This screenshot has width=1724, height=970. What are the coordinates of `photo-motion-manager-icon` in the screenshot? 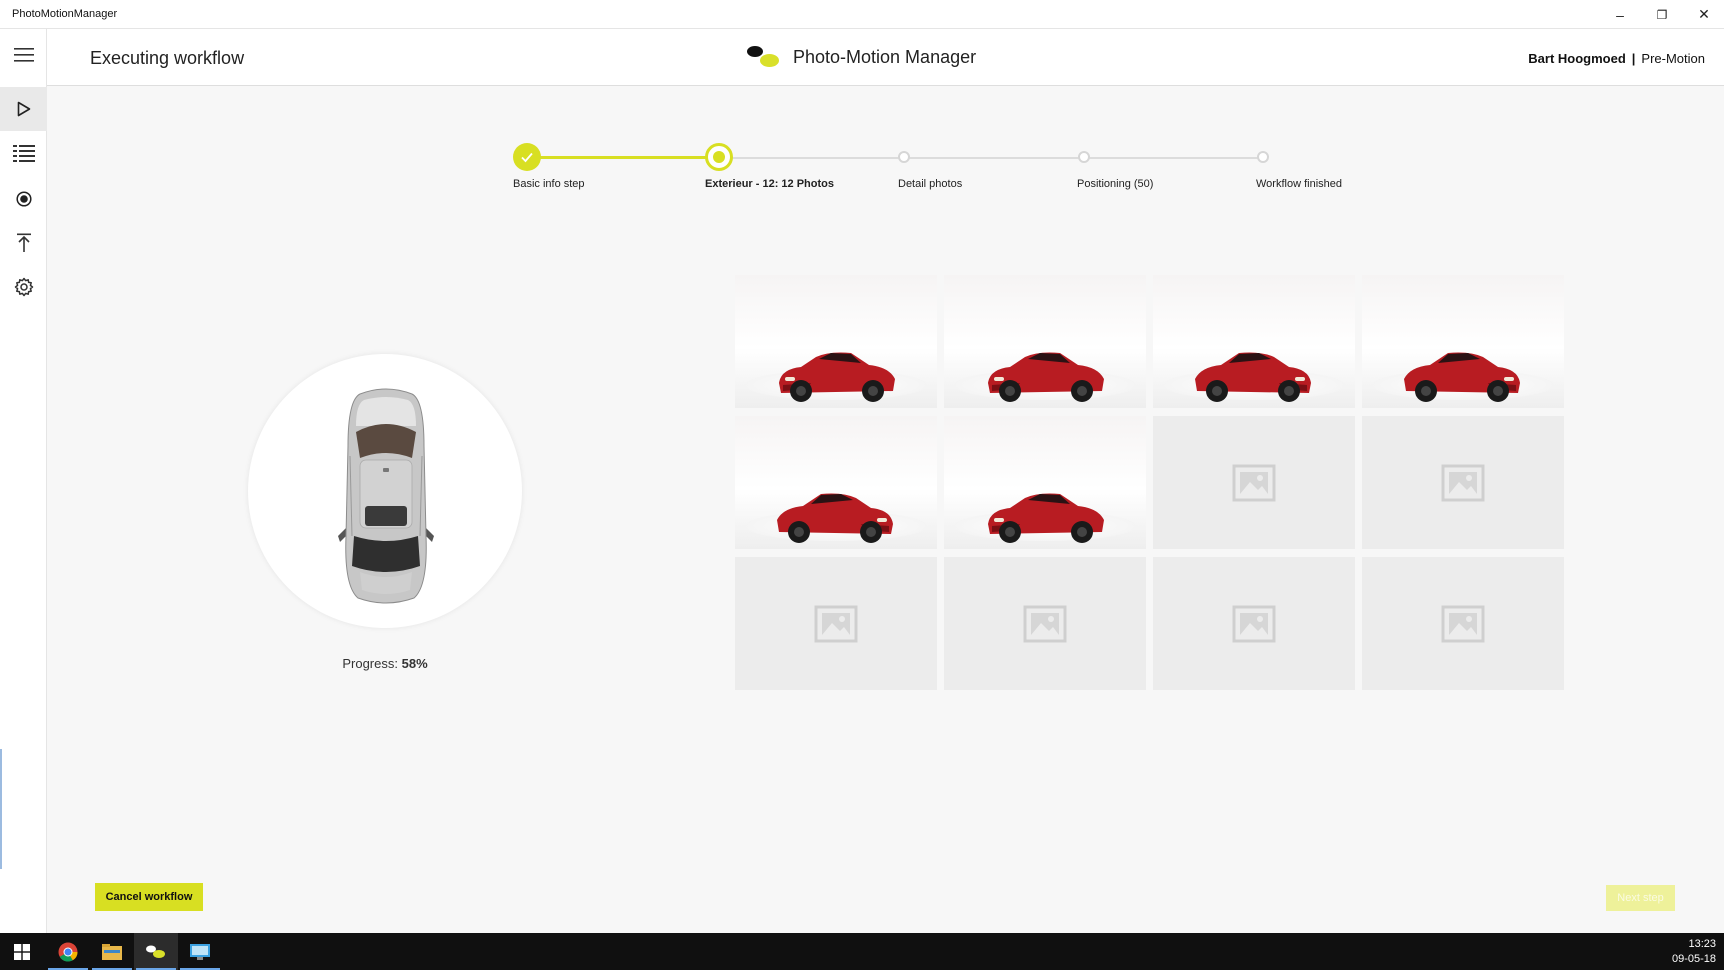 It's located at (155, 951).